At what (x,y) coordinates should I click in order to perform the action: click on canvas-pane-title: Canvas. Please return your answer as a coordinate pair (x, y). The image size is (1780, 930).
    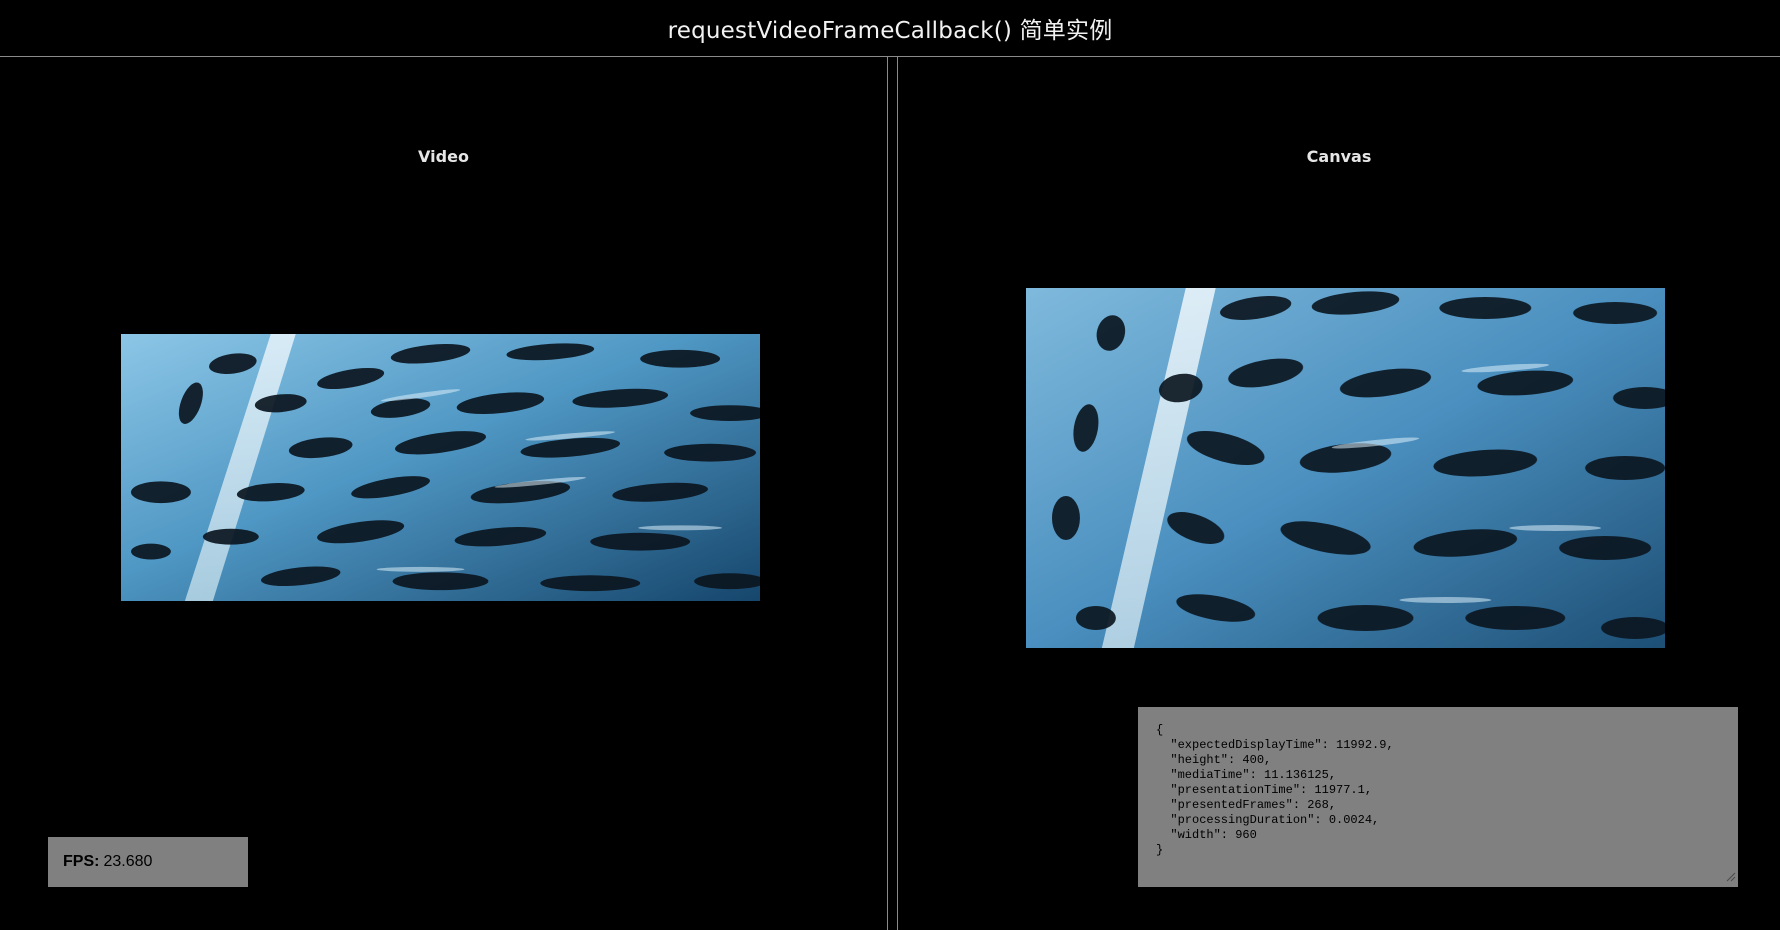
    Looking at the image, I should click on (1339, 156).